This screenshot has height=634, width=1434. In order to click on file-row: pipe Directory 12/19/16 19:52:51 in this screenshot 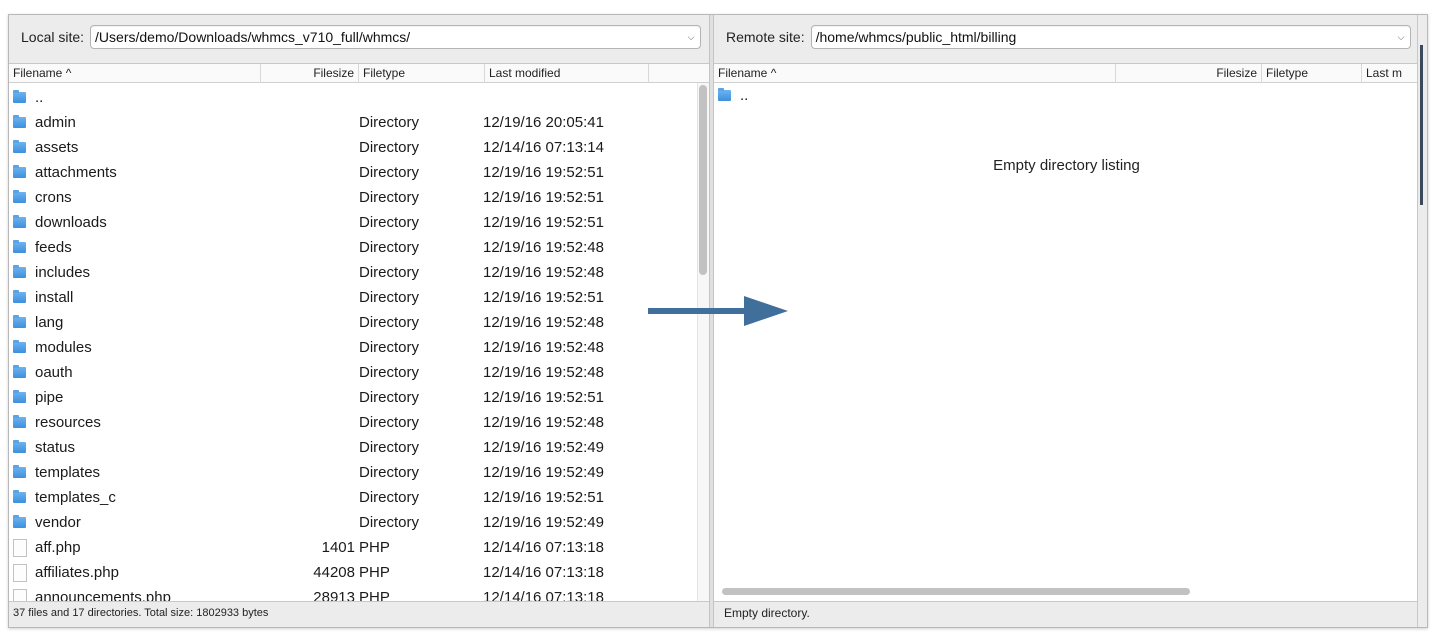, I will do `click(359, 397)`.